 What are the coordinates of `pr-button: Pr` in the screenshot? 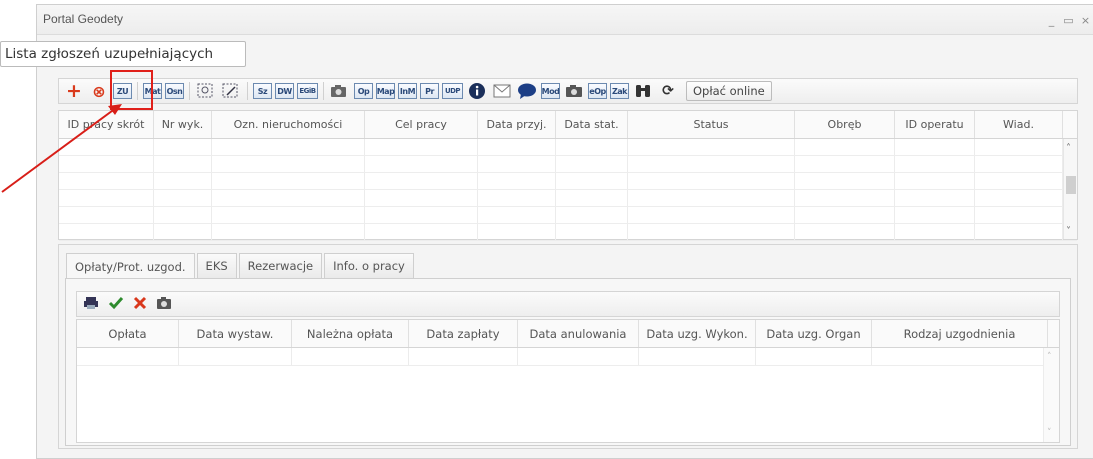 It's located at (429, 91).